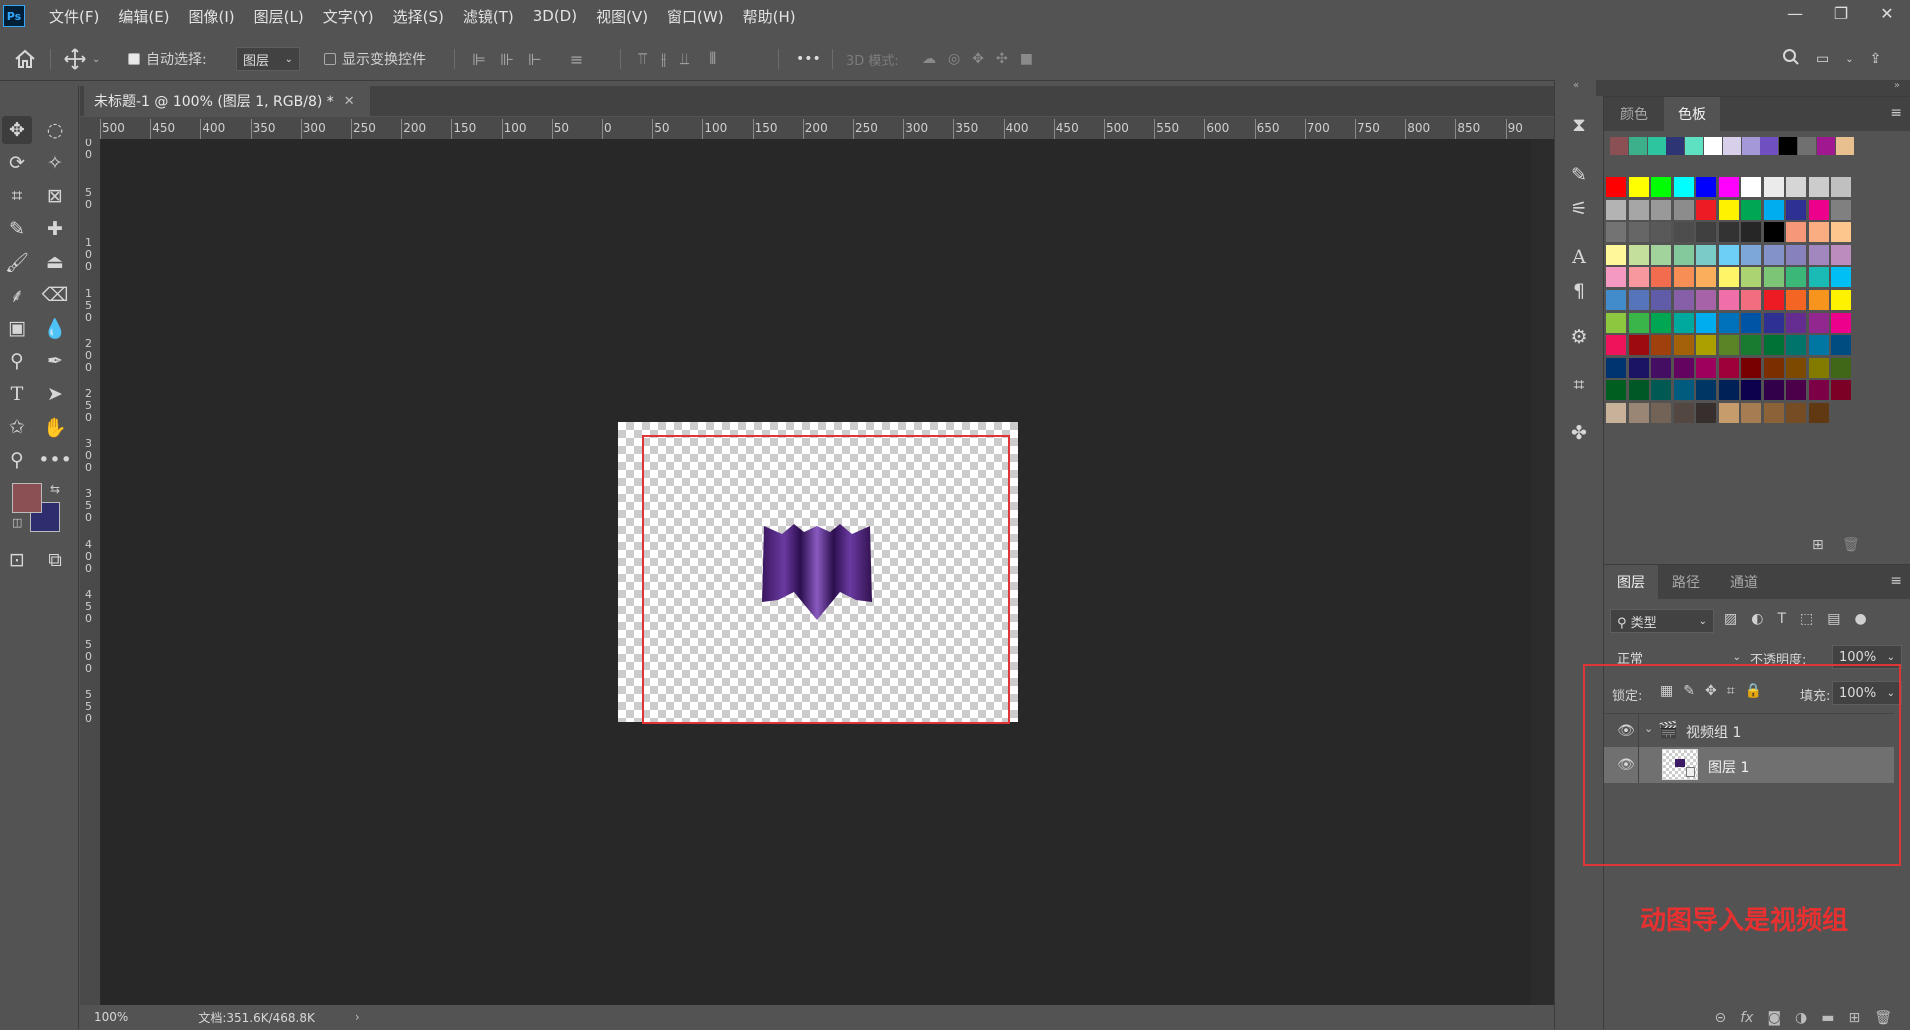 The image size is (1910, 1030). What do you see at coordinates (1774, 1018) in the screenshot?
I see `mask-icon: ◙` at bounding box center [1774, 1018].